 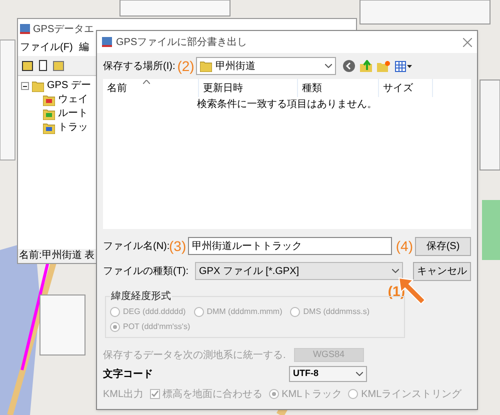 I want to click on file-type-dropdown: GPX ファイル [*.GPX], so click(x=299, y=271).